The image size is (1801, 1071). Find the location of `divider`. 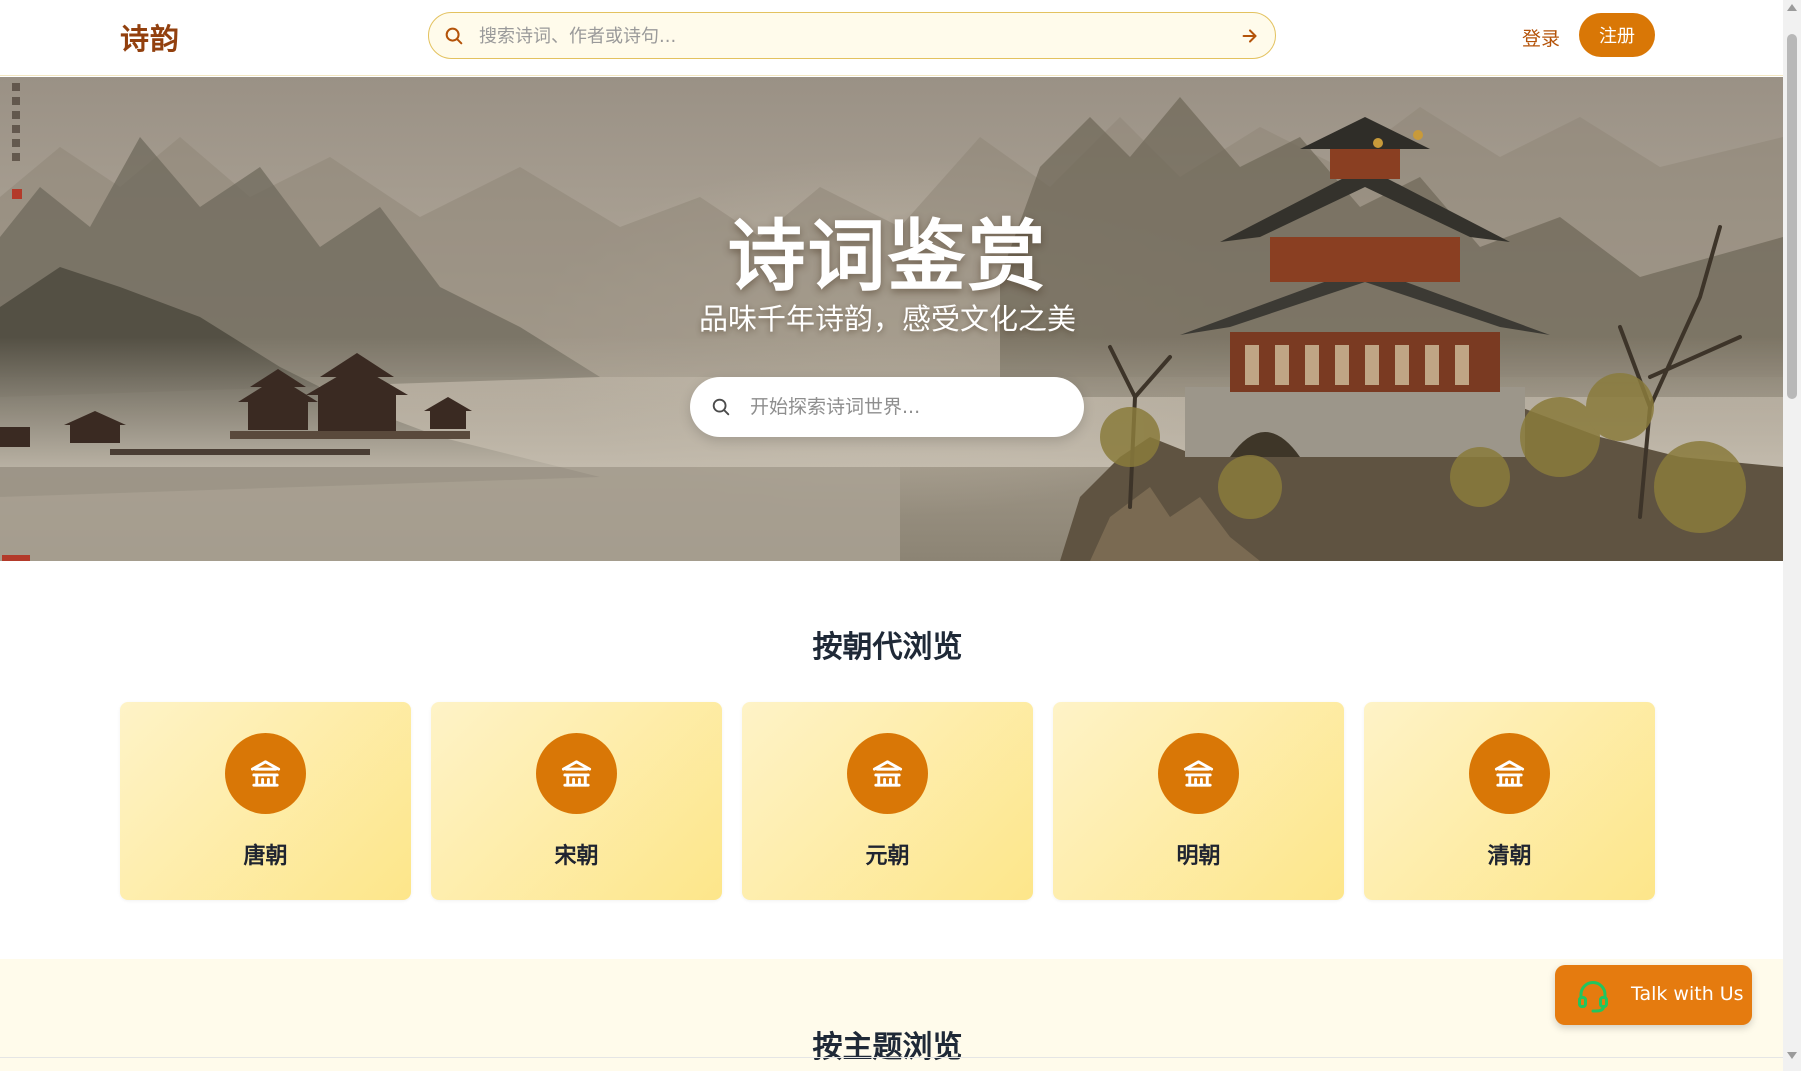

divider is located at coordinates (891, 1057).